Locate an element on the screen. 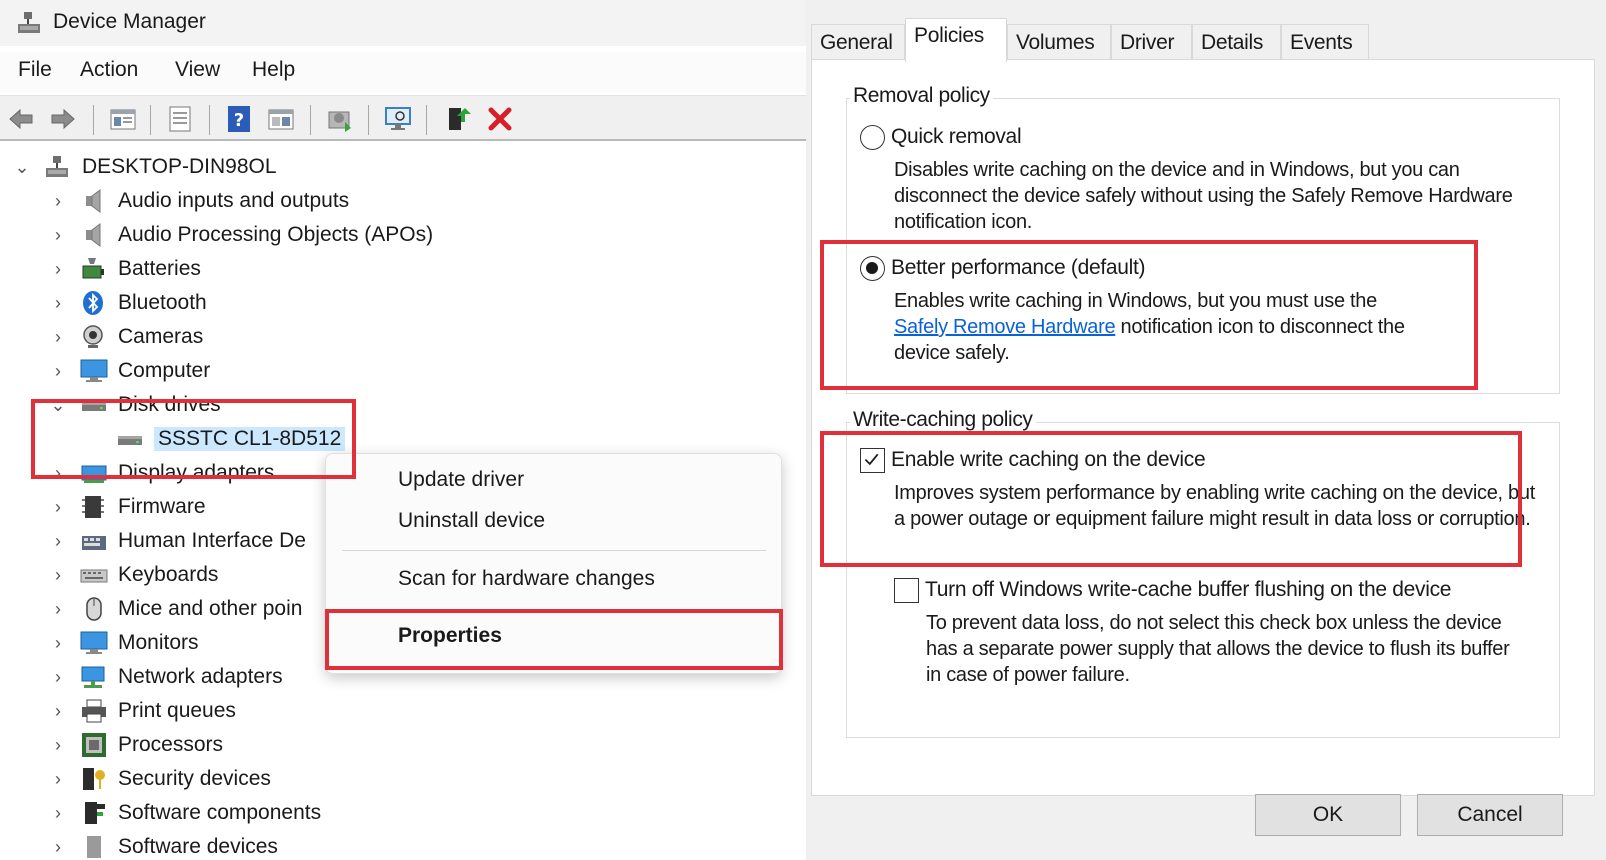 The image size is (1606, 860). tree-item-label: Cameras is located at coordinates (161, 336).